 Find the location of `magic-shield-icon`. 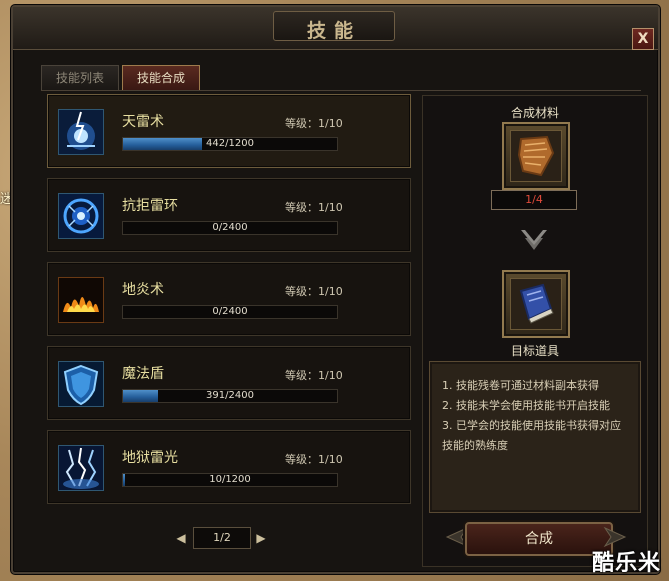

magic-shield-icon is located at coordinates (81, 384).